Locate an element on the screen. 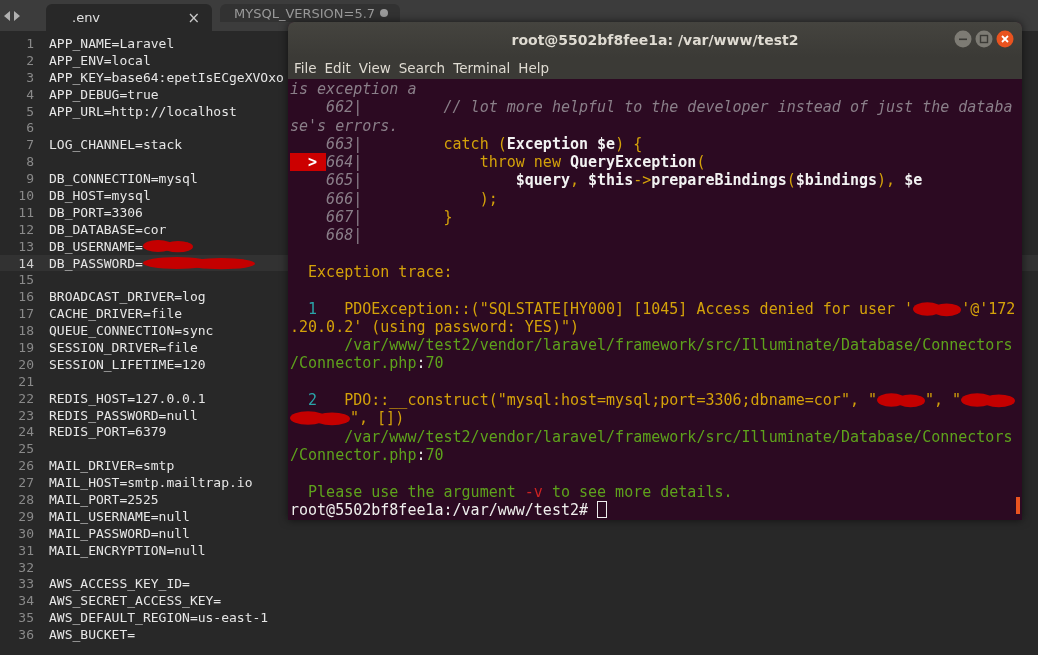 Image resolution: width=1038 pixels, height=655 pixels. line-number: 4 is located at coordinates (29, 94).